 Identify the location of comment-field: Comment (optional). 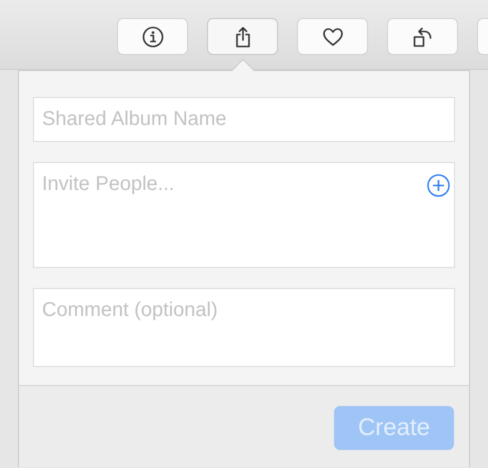
(244, 327).